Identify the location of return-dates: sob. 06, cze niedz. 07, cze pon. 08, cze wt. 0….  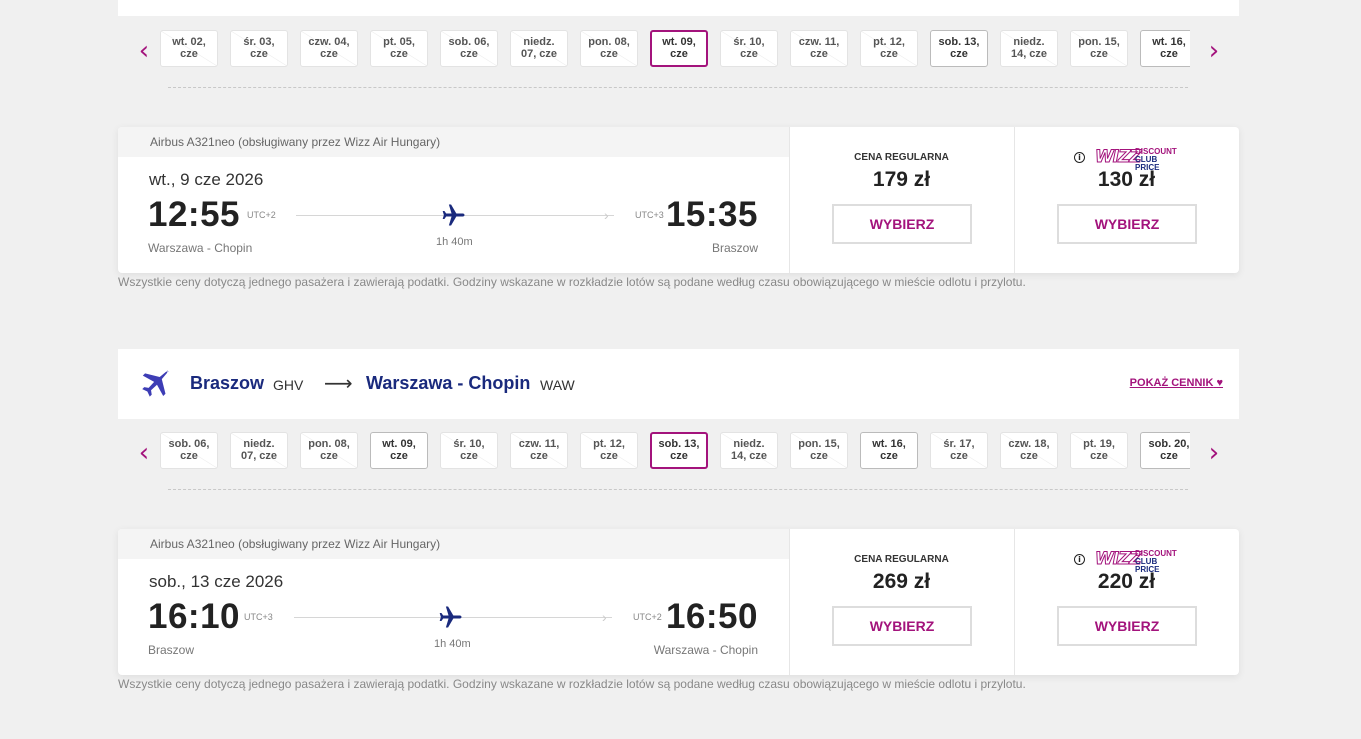
(675, 451).